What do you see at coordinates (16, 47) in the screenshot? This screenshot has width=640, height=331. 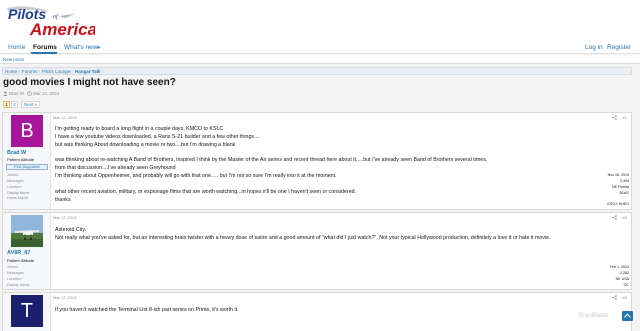 I see `nav-home: Home` at bounding box center [16, 47].